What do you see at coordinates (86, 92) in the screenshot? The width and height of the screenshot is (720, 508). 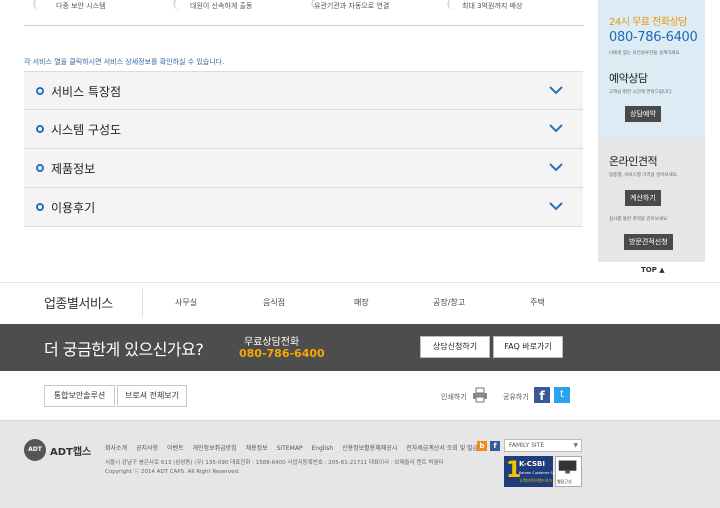 I see `accordion-label: 서비스 특장점` at bounding box center [86, 92].